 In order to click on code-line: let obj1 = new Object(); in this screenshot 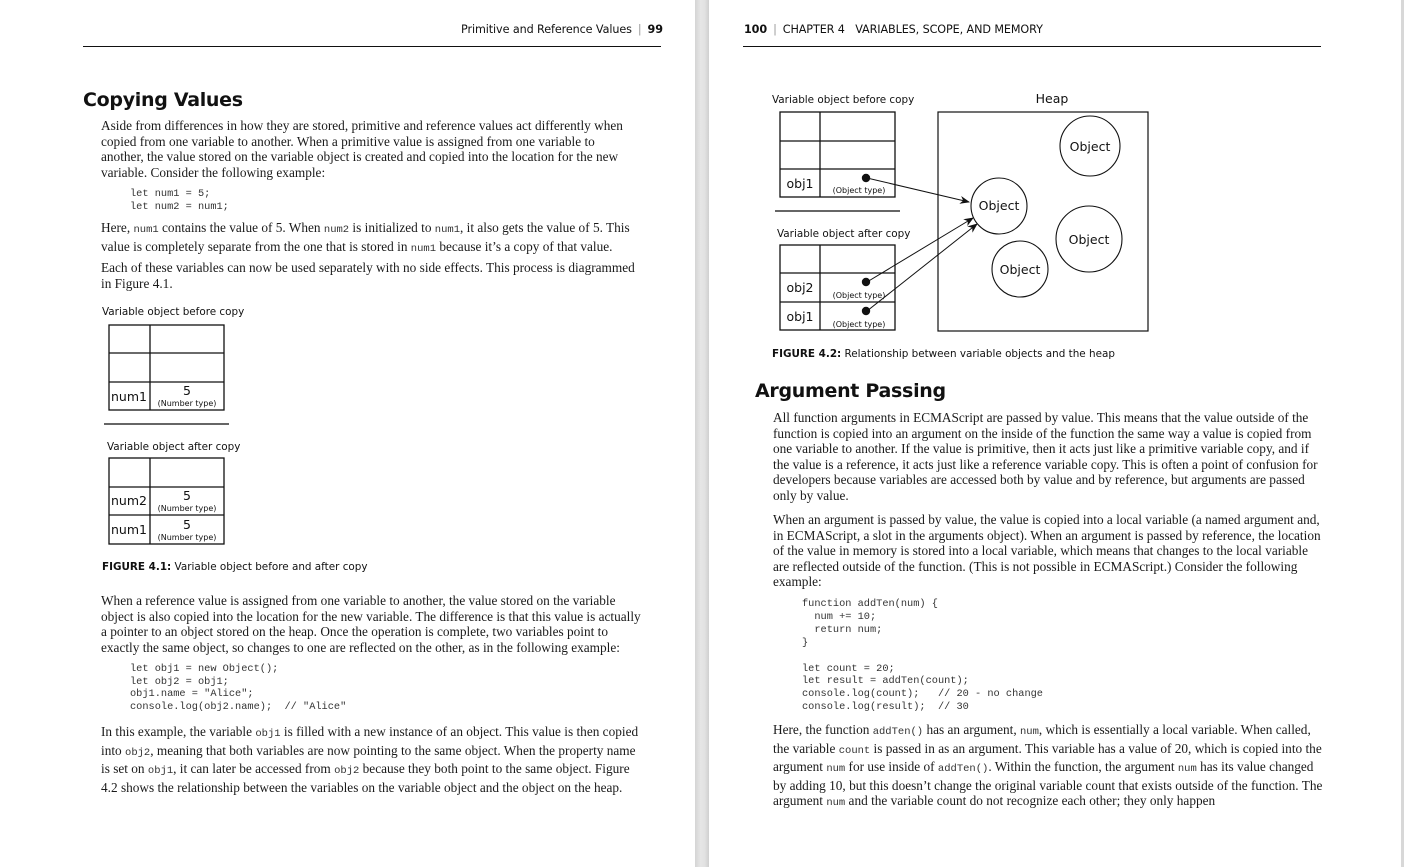, I will do `click(204, 669)`.